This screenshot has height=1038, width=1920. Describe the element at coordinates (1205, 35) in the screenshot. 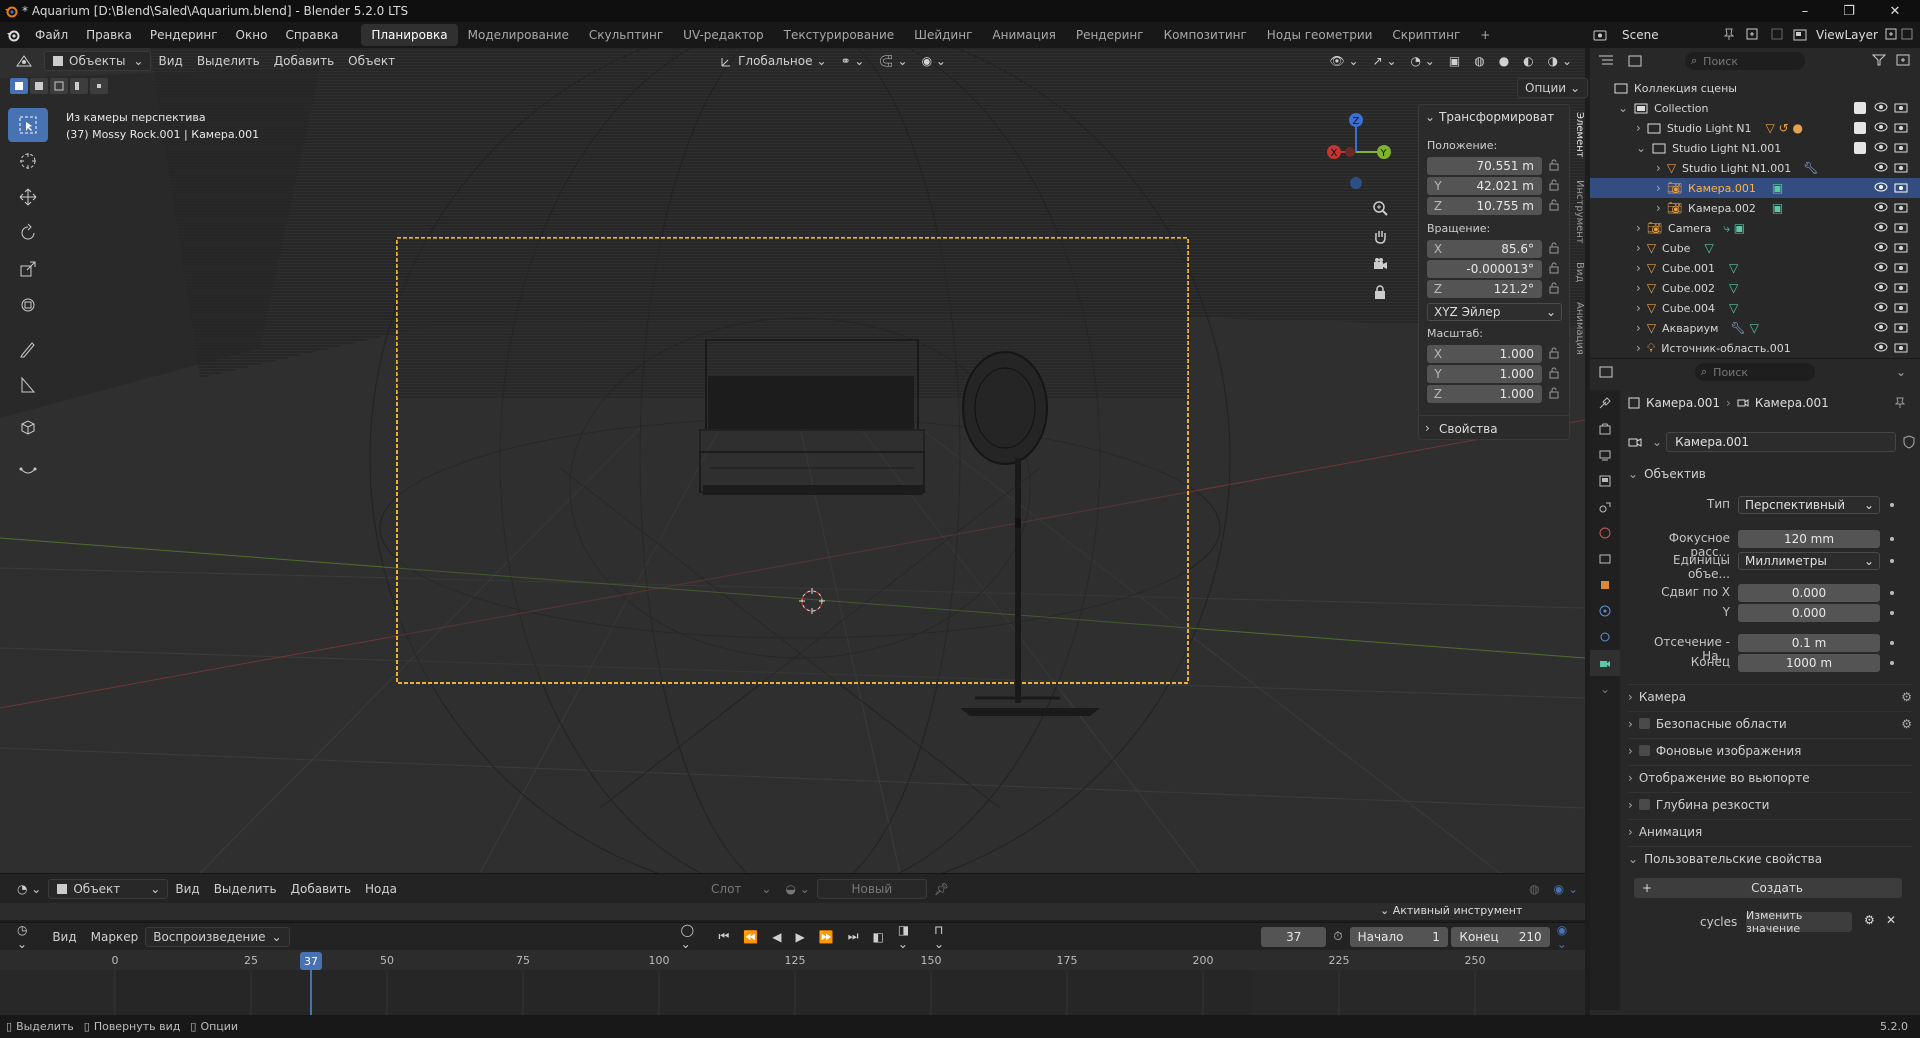

I see `tab-compositing: Композитинг` at that location.